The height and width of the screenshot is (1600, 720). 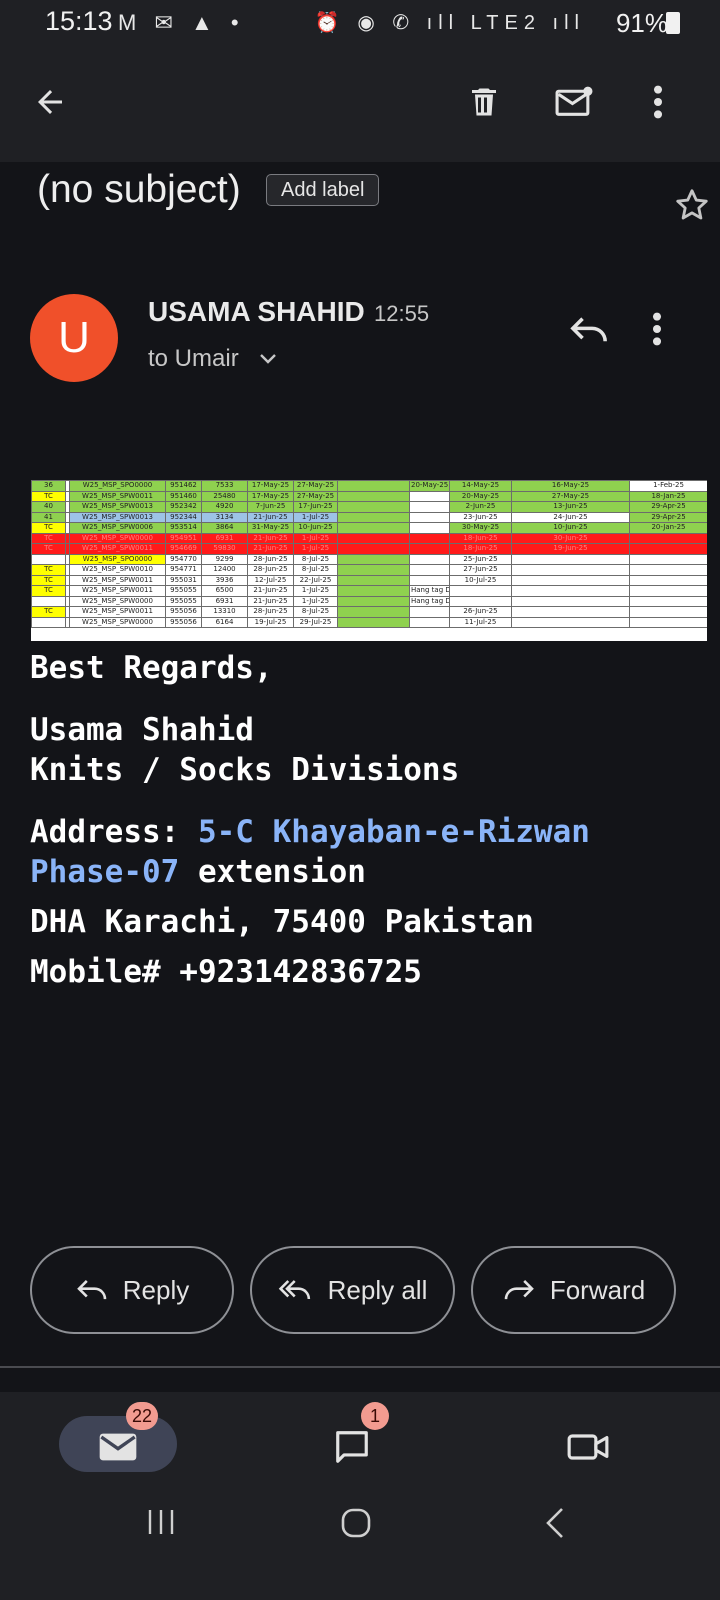 What do you see at coordinates (183, 580) in the screenshot?
I see `table-cell: 955031` at bounding box center [183, 580].